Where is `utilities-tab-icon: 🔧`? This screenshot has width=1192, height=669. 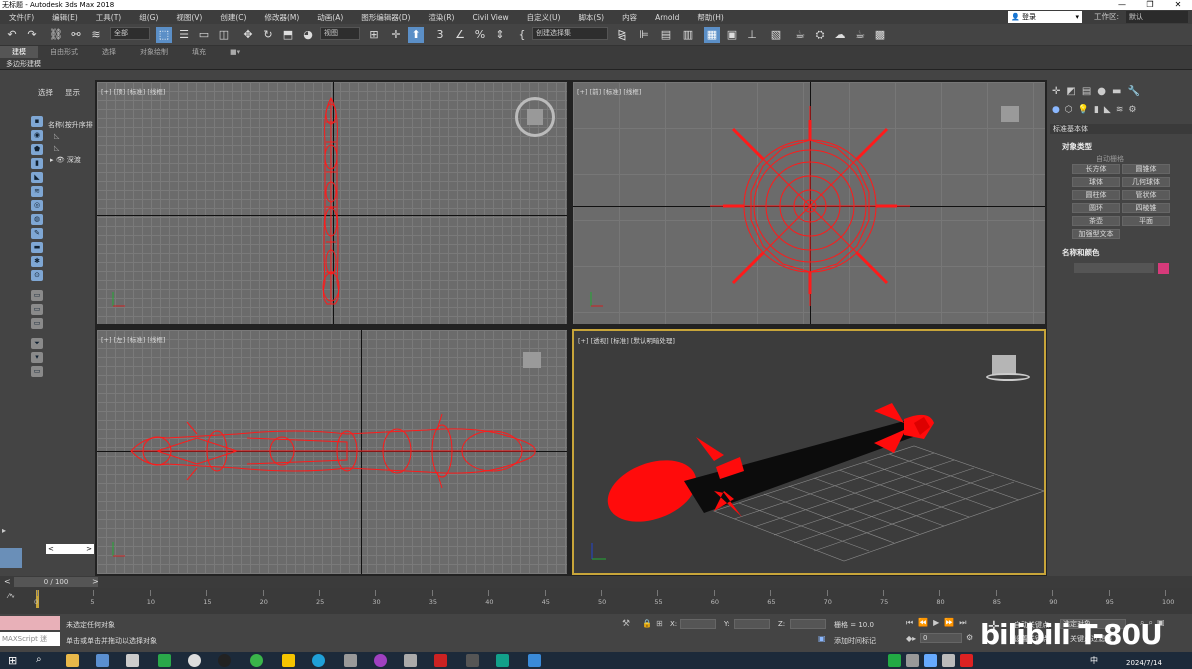
utilities-tab-icon: 🔧 is located at coordinates (1133, 91).